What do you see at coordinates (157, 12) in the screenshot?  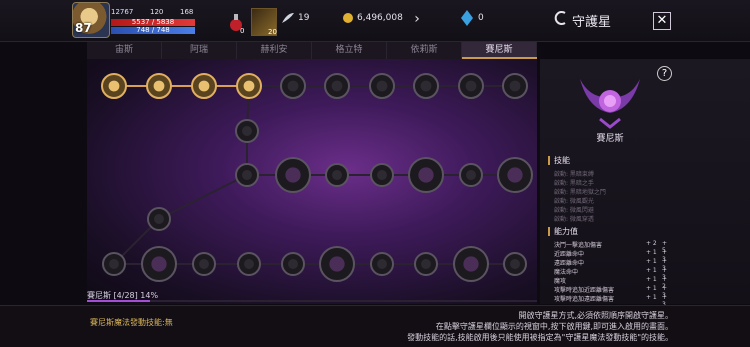 I see `stat-b: 120` at bounding box center [157, 12].